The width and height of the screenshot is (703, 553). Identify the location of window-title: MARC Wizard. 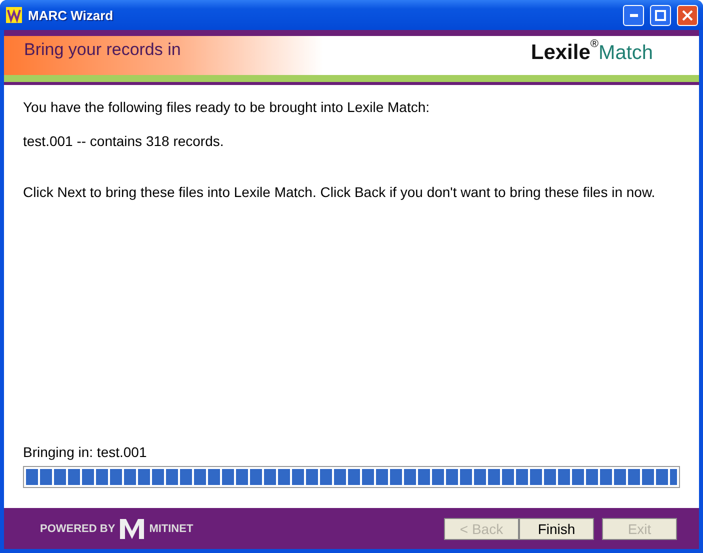
(71, 15).